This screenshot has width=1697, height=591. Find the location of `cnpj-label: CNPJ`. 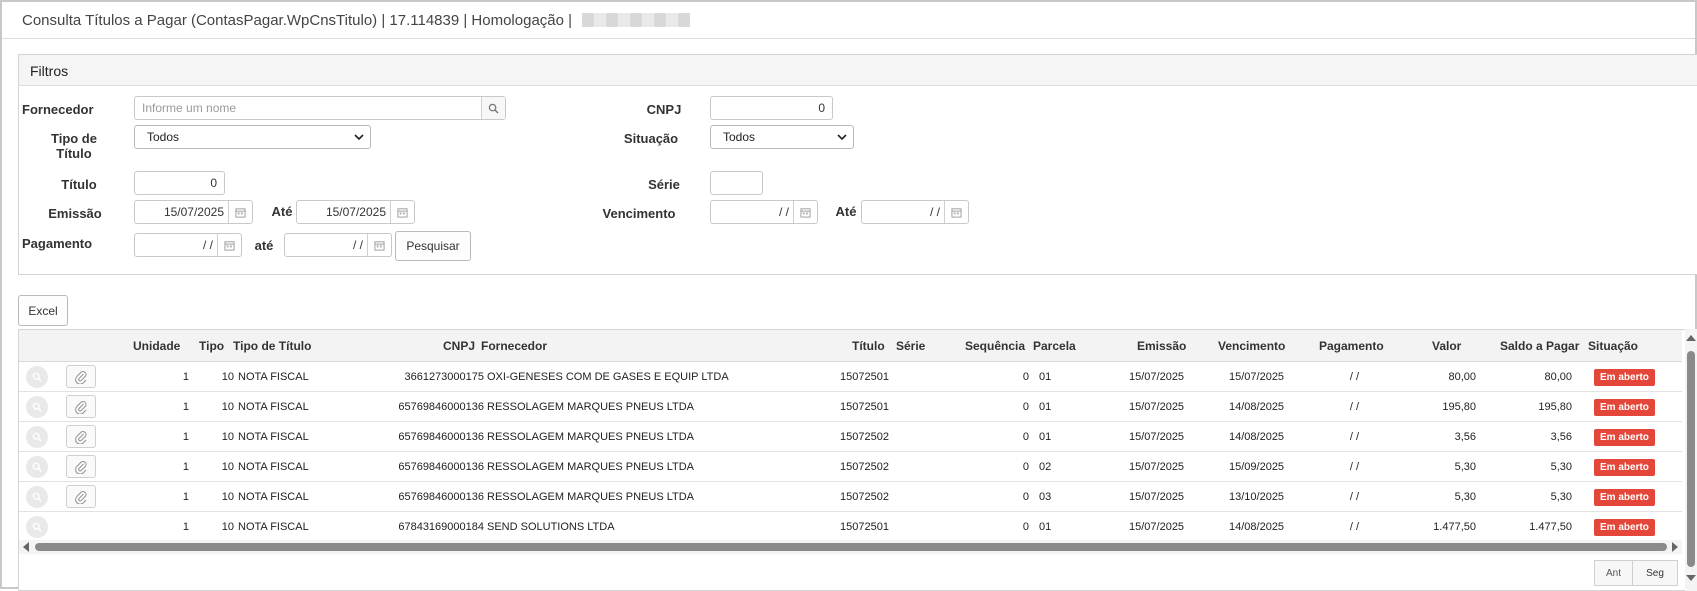

cnpj-label: CNPJ is located at coordinates (664, 109).